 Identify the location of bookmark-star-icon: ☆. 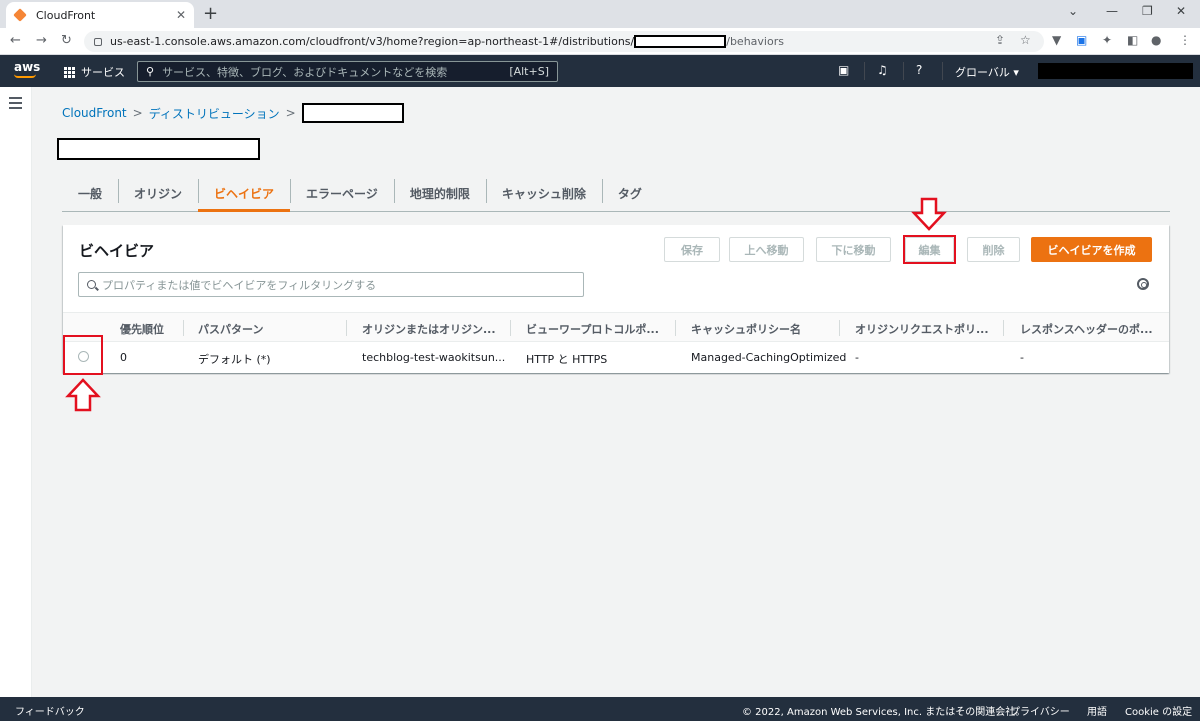
(1025, 40).